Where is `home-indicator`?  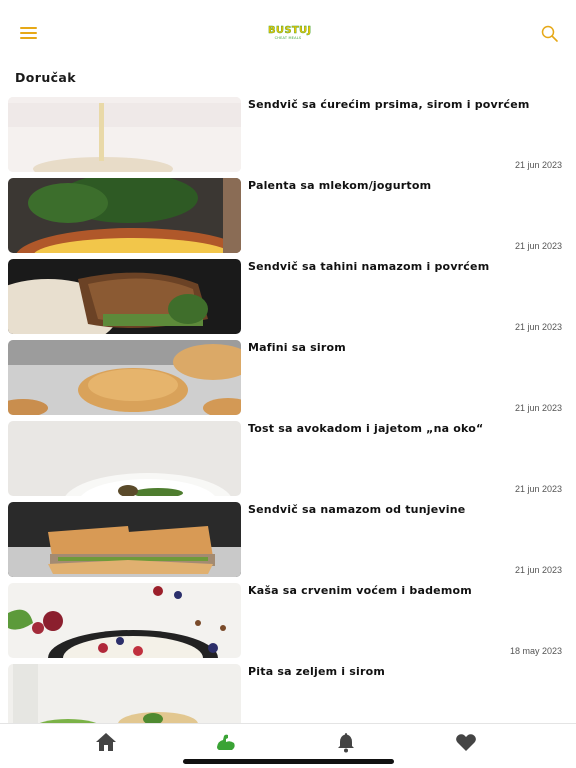
home-indicator is located at coordinates (288, 761).